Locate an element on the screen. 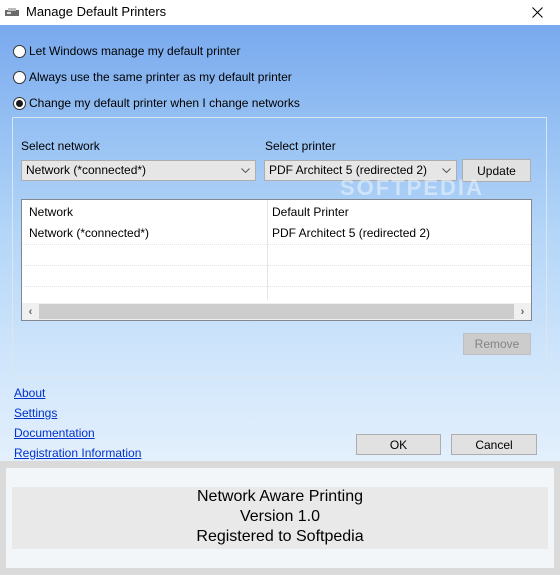  settings-link: Settings is located at coordinates (35, 413).